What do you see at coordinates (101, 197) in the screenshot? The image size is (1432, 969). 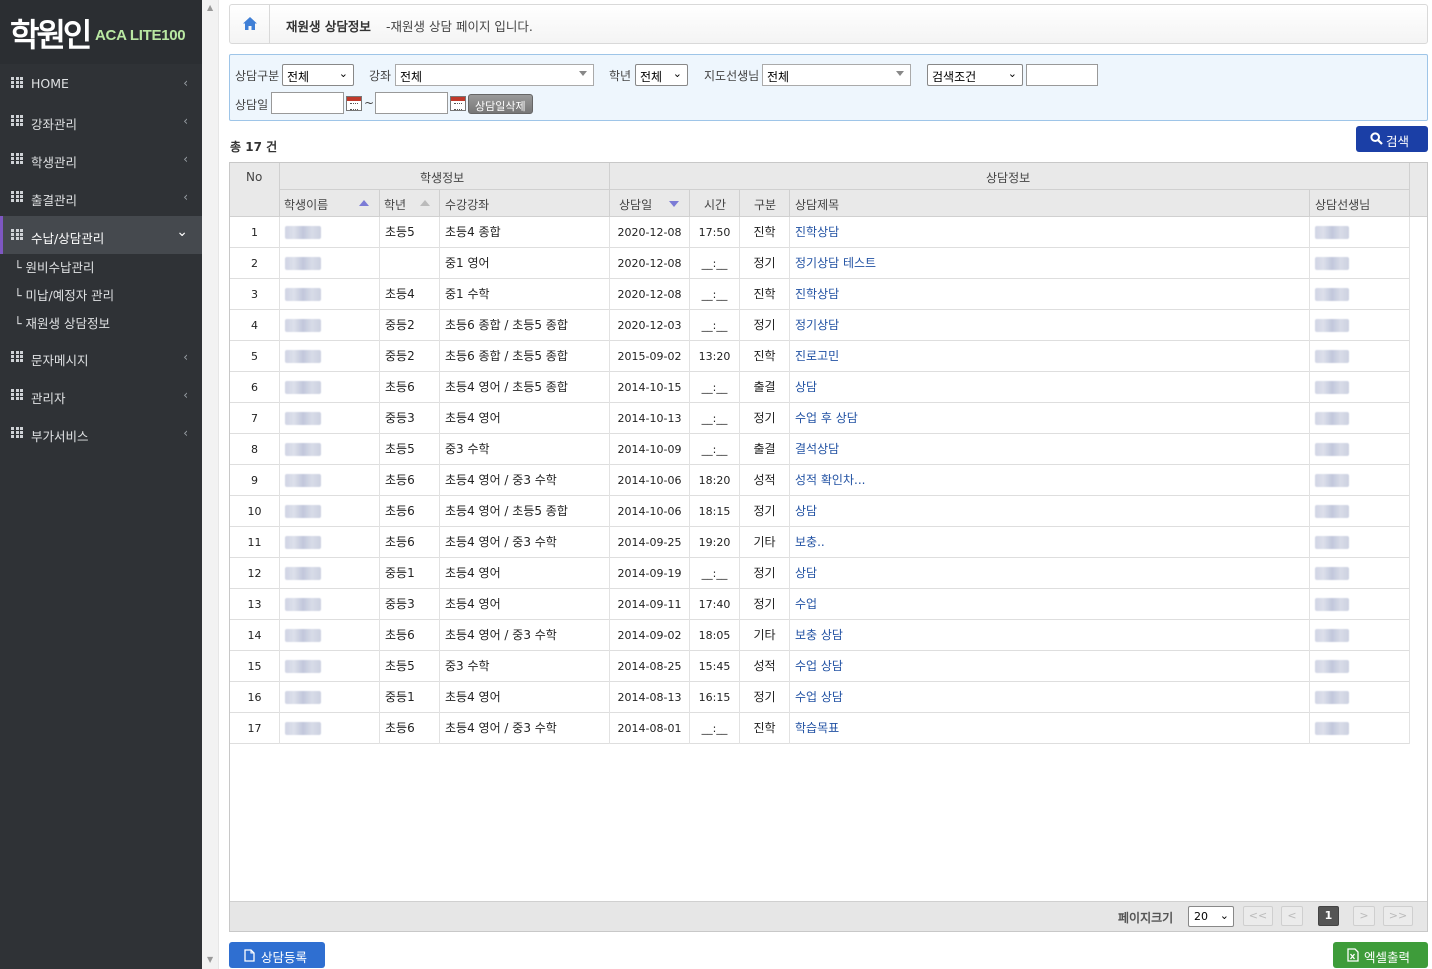 I see `sidebar-item-attendance: 출결관리 ‹` at bounding box center [101, 197].